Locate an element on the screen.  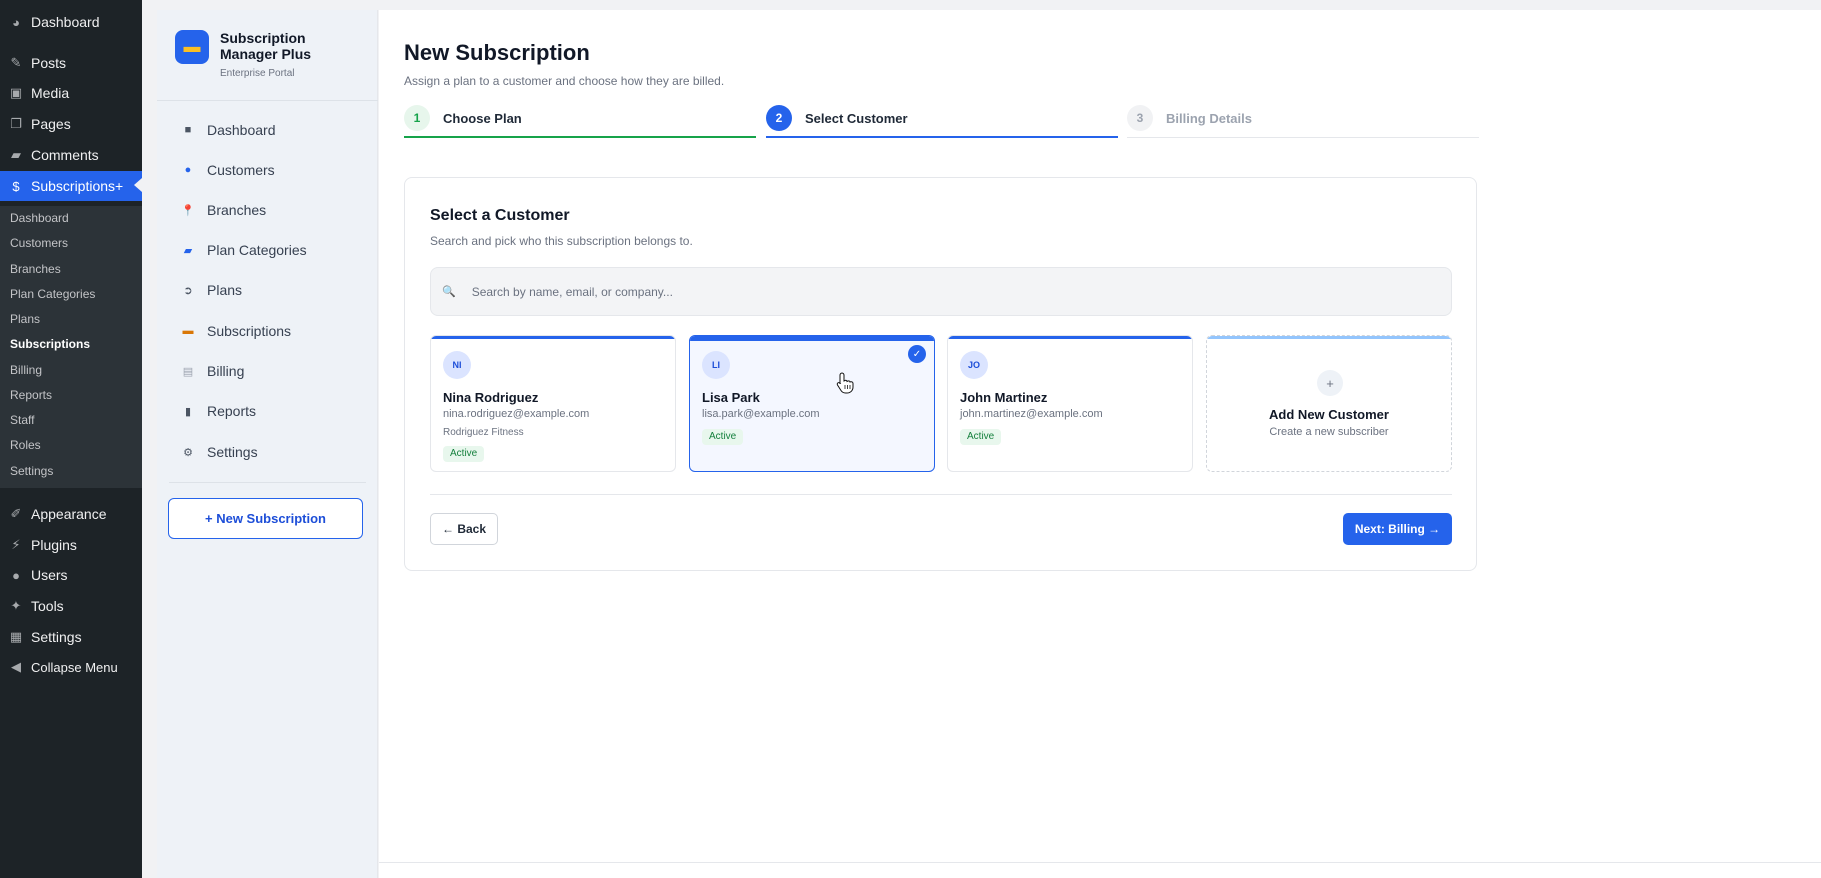
wp-menu-plugins: ⚡ Plugins is located at coordinates (71, 545).